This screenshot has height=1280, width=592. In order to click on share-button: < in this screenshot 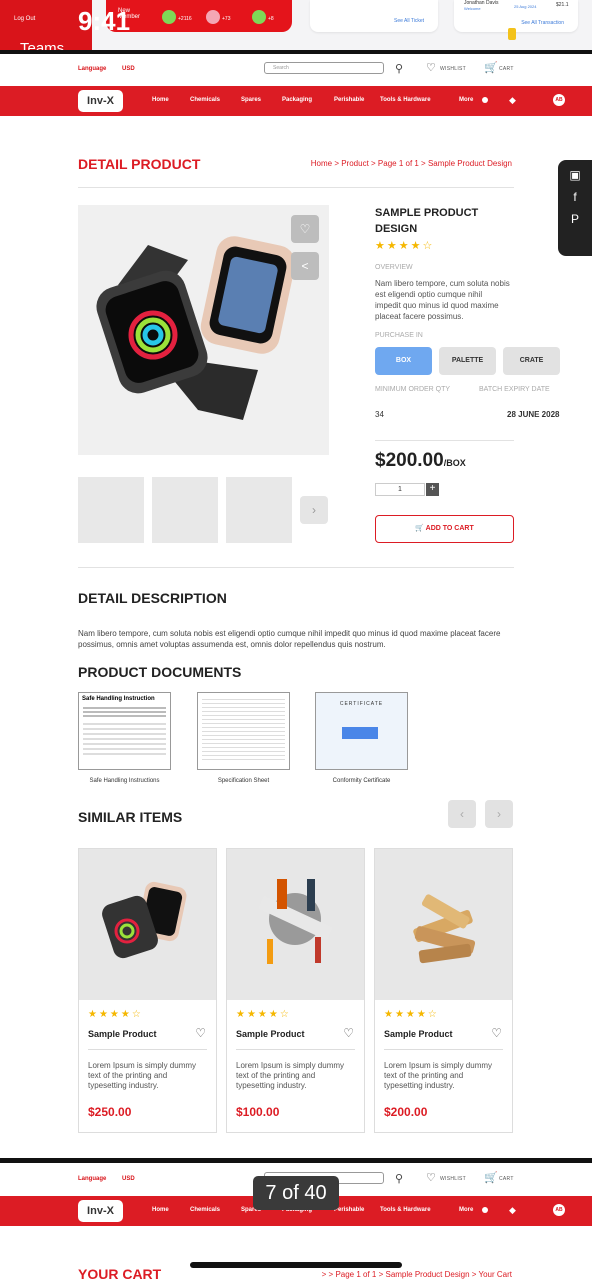, I will do `click(305, 266)`.